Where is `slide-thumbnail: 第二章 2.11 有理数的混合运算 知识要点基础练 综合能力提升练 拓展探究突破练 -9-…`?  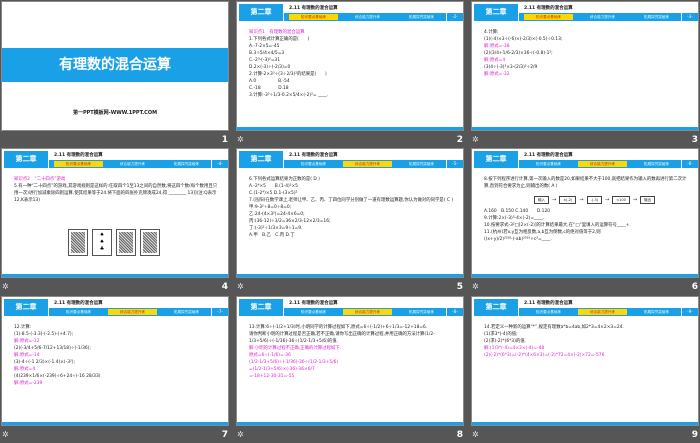
slide-thumbnail: 第二章 2.11 有理数的混合运算 知识要点基础练 综合能力提升练 拓展探究突破练 -9-… is located at coordinates (585, 361).